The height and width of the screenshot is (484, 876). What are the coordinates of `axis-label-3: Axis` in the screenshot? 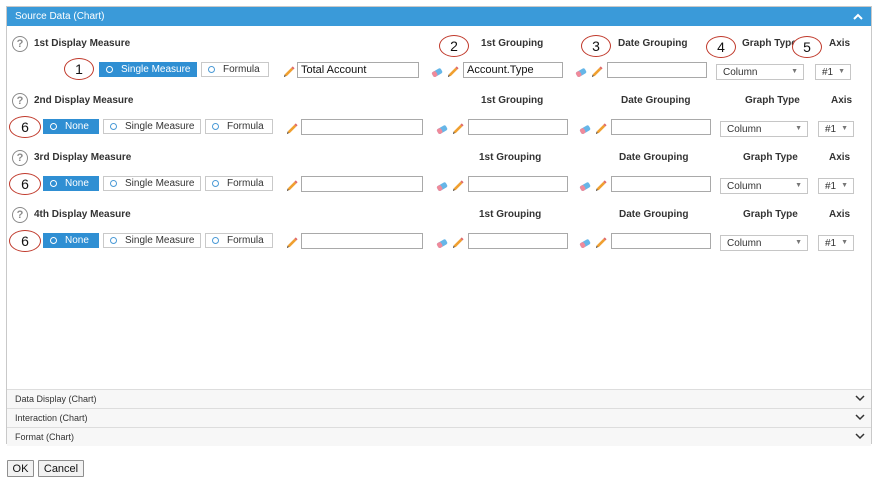 It's located at (840, 157).